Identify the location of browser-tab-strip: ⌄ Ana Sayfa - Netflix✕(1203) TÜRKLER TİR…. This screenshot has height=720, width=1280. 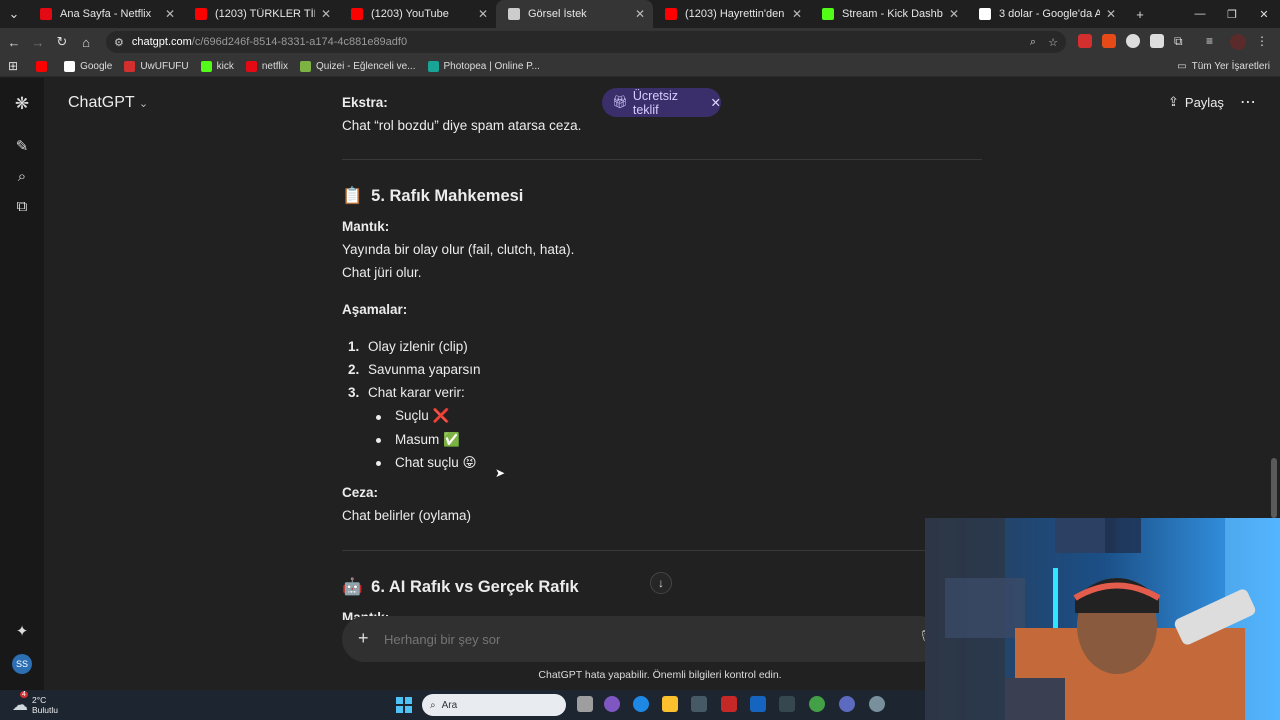
(640, 14).